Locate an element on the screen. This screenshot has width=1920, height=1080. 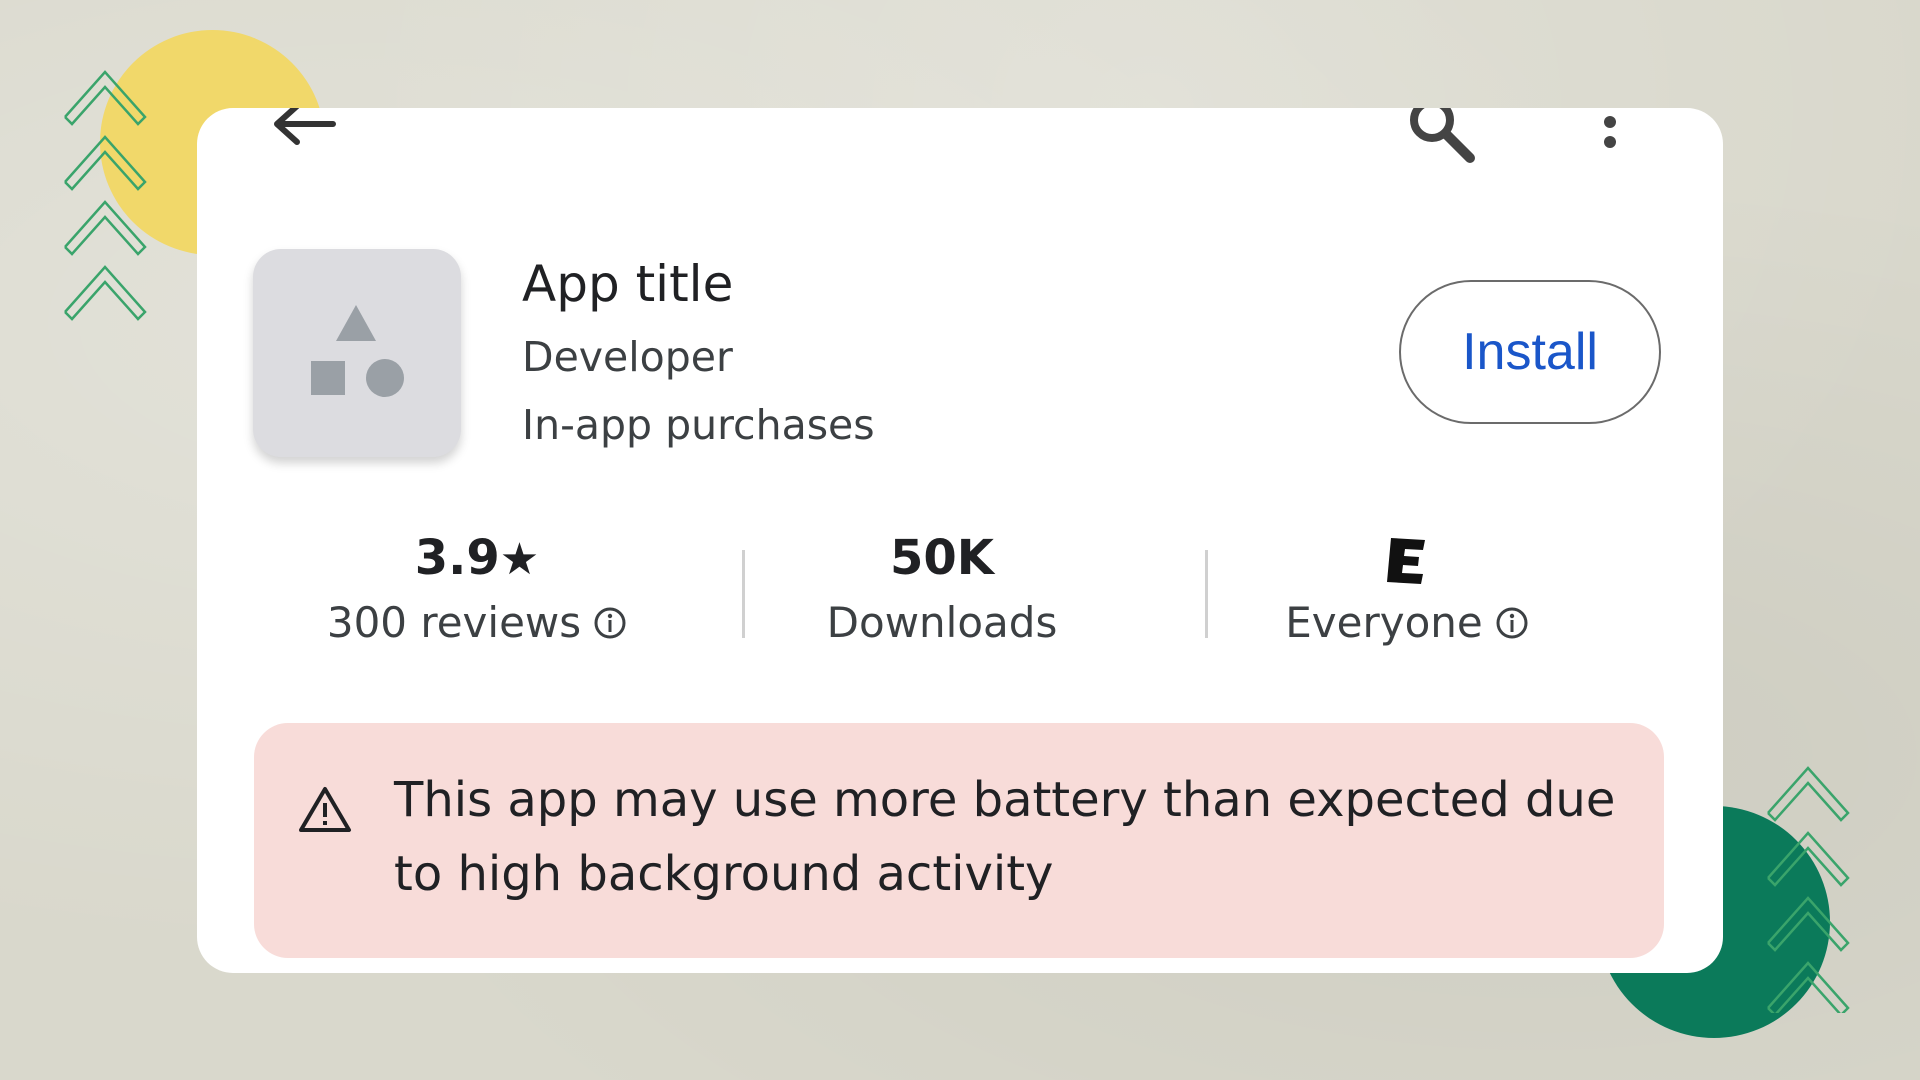
decorative-chevrons-left is located at coordinates (105, 195).